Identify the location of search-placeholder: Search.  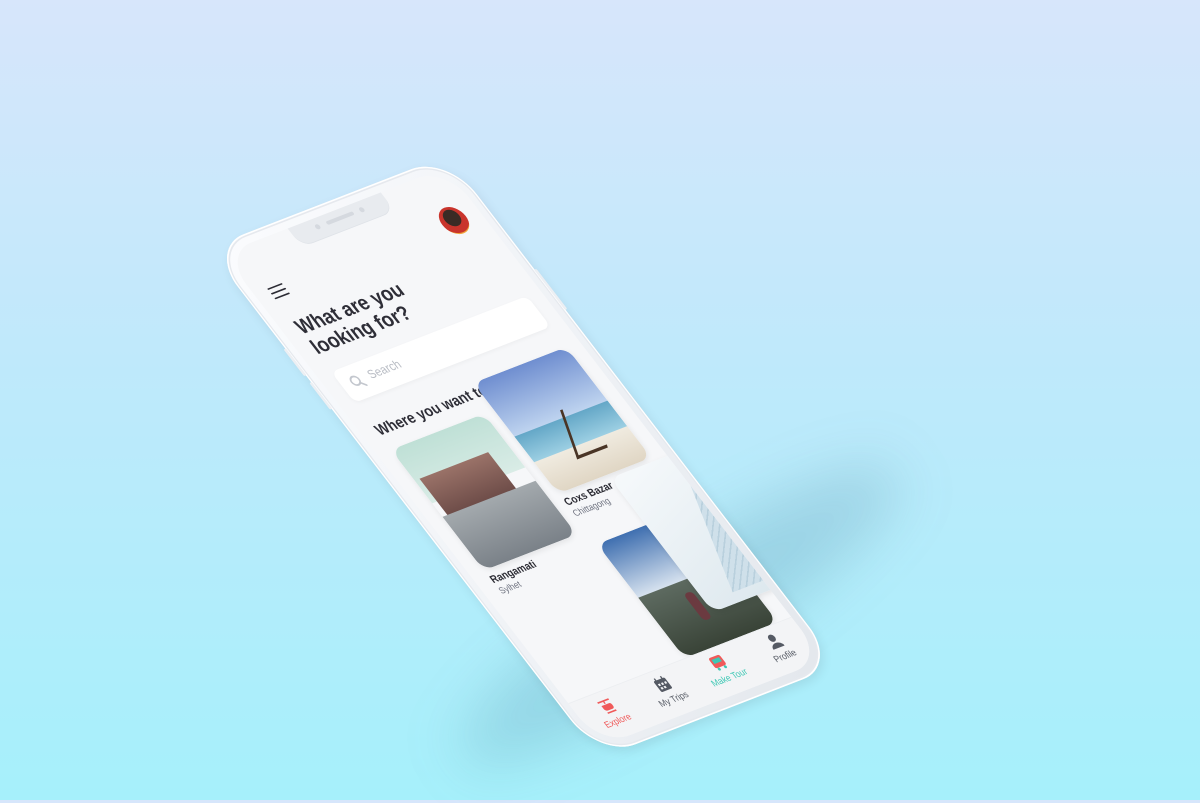
(384, 370).